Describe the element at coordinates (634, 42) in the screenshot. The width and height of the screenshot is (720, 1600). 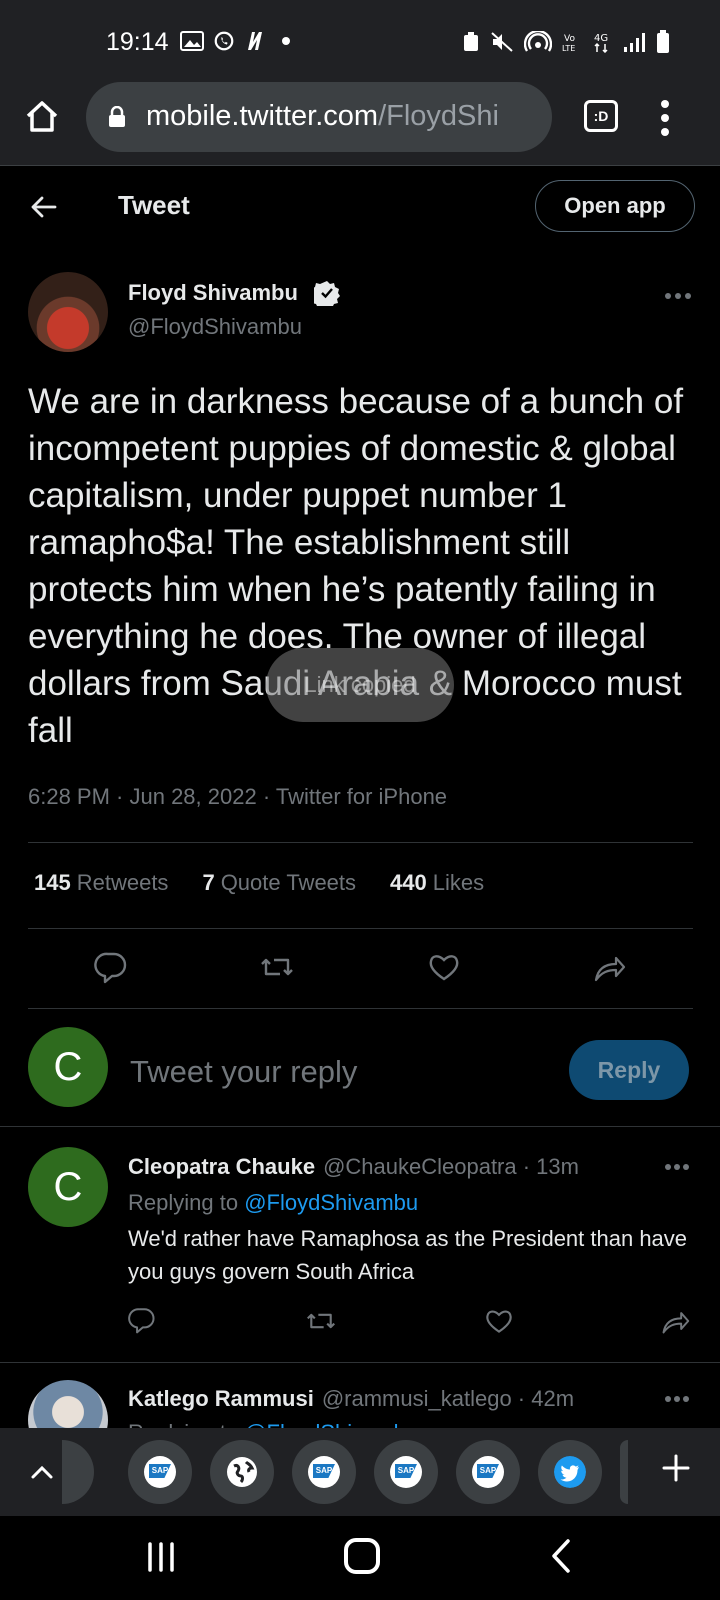
I see `signal-icon` at that location.